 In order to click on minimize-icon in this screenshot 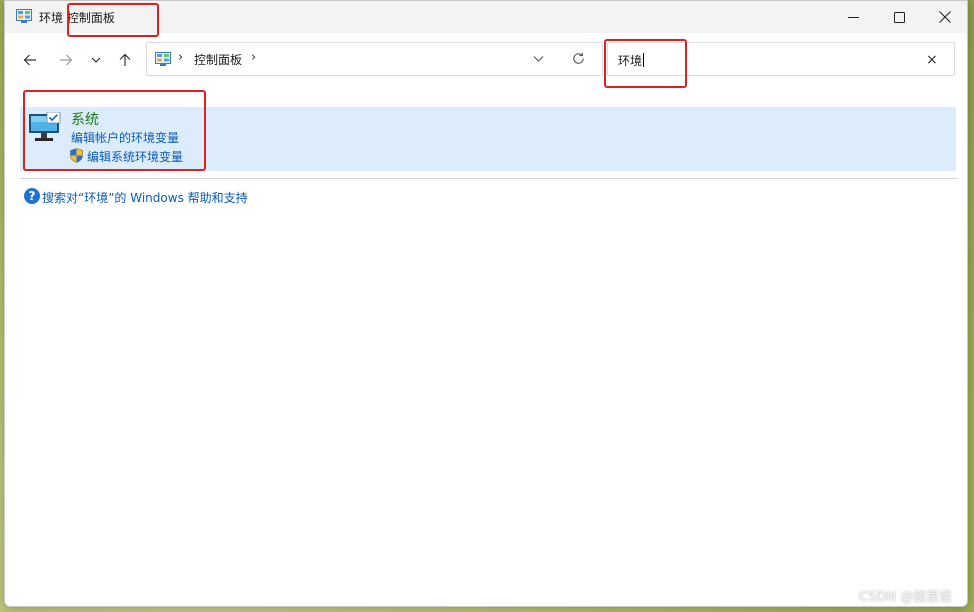, I will do `click(853, 17)`.